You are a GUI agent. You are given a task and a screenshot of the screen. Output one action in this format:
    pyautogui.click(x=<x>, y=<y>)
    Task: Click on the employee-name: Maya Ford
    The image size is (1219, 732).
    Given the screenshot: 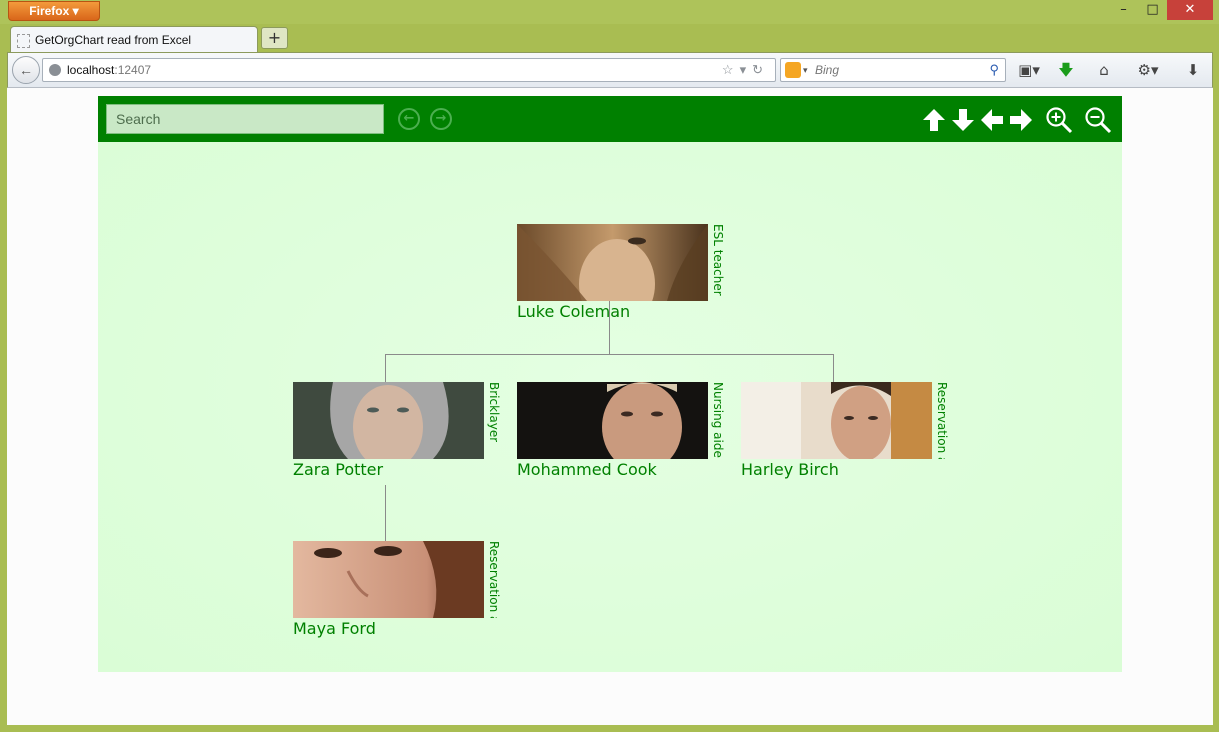 What is the action you would take?
    pyautogui.click(x=334, y=628)
    